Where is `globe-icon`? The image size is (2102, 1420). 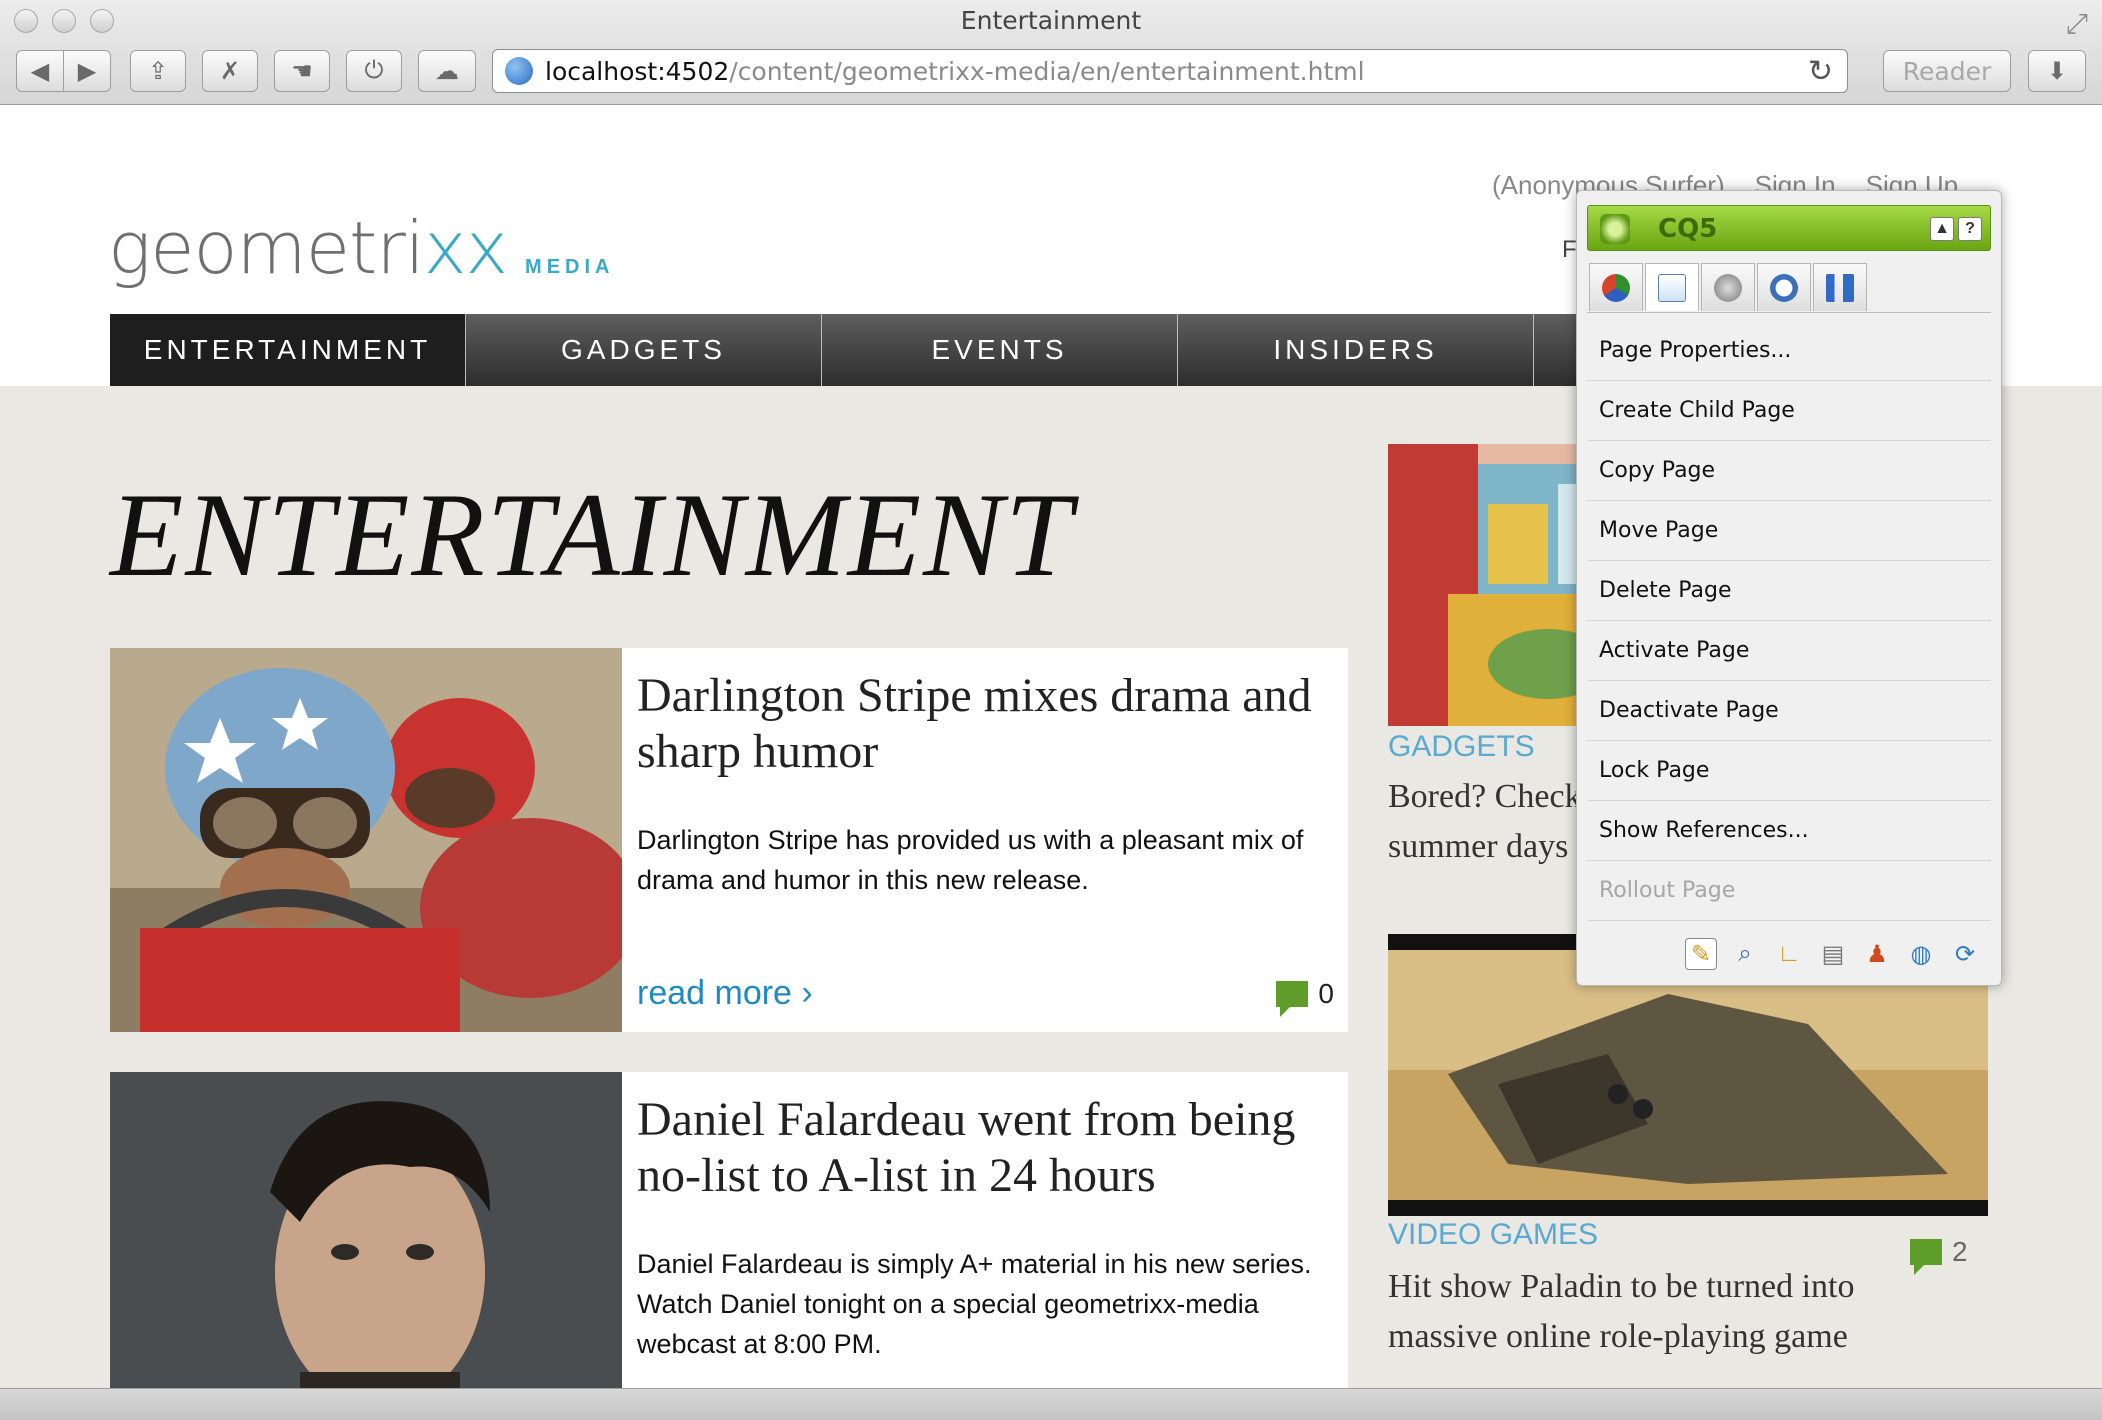 globe-icon is located at coordinates (519, 71).